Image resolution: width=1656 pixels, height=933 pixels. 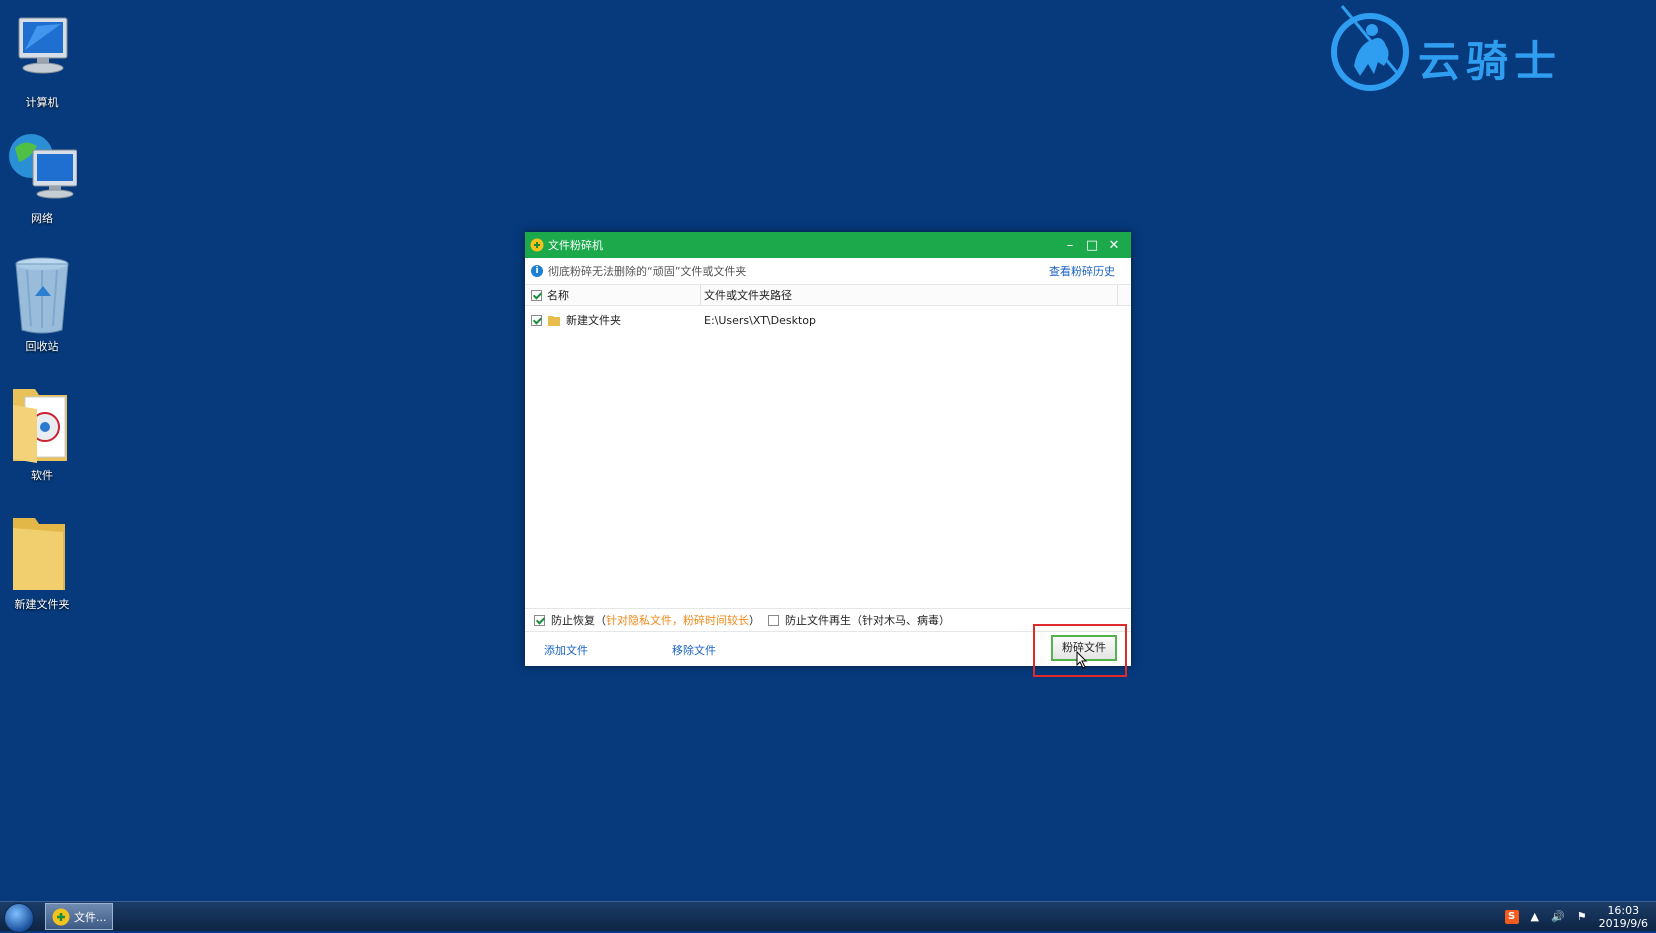 I want to click on desktop-icon-label: 回收站, so click(x=42, y=346).